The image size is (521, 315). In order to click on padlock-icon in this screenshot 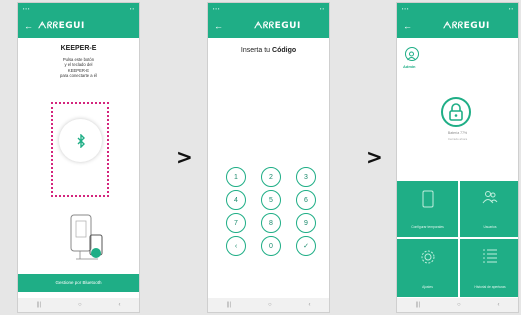, I will do `click(456, 112)`.